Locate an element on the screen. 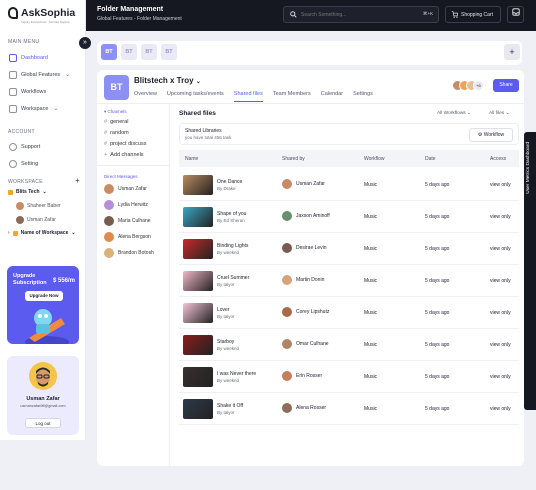  column-header: Name is located at coordinates (191, 159).